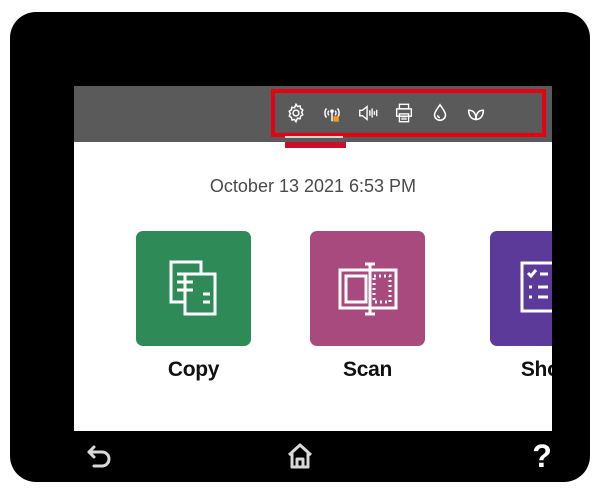 This screenshot has width=600, height=491. I want to click on status-icons-highlight, so click(408, 113).